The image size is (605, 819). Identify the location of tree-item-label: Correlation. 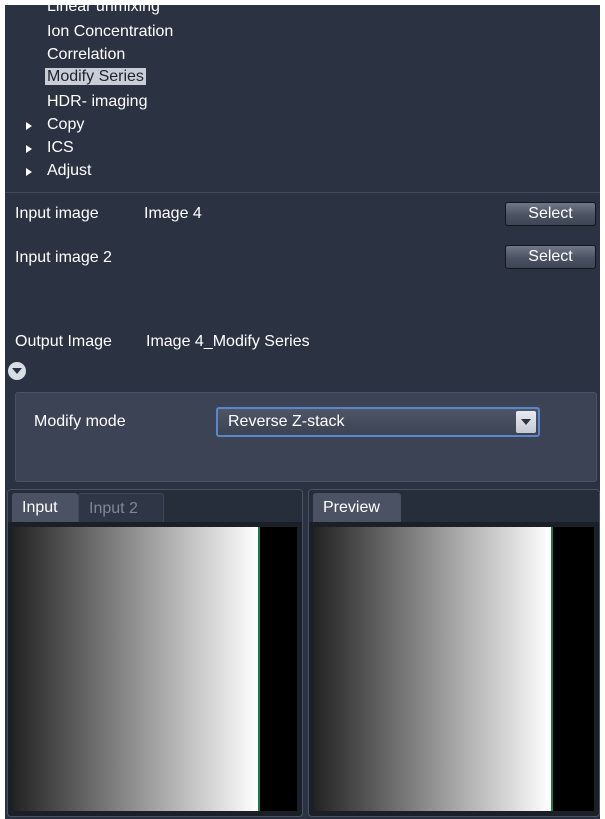
(86, 54).